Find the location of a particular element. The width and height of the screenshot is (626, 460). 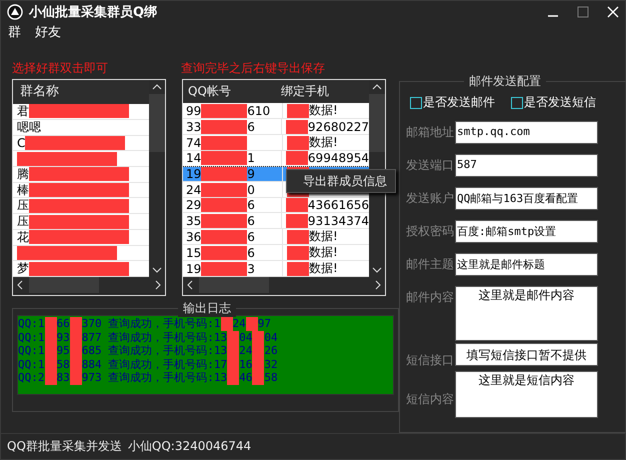

input-field: 587 is located at coordinates (526, 166).